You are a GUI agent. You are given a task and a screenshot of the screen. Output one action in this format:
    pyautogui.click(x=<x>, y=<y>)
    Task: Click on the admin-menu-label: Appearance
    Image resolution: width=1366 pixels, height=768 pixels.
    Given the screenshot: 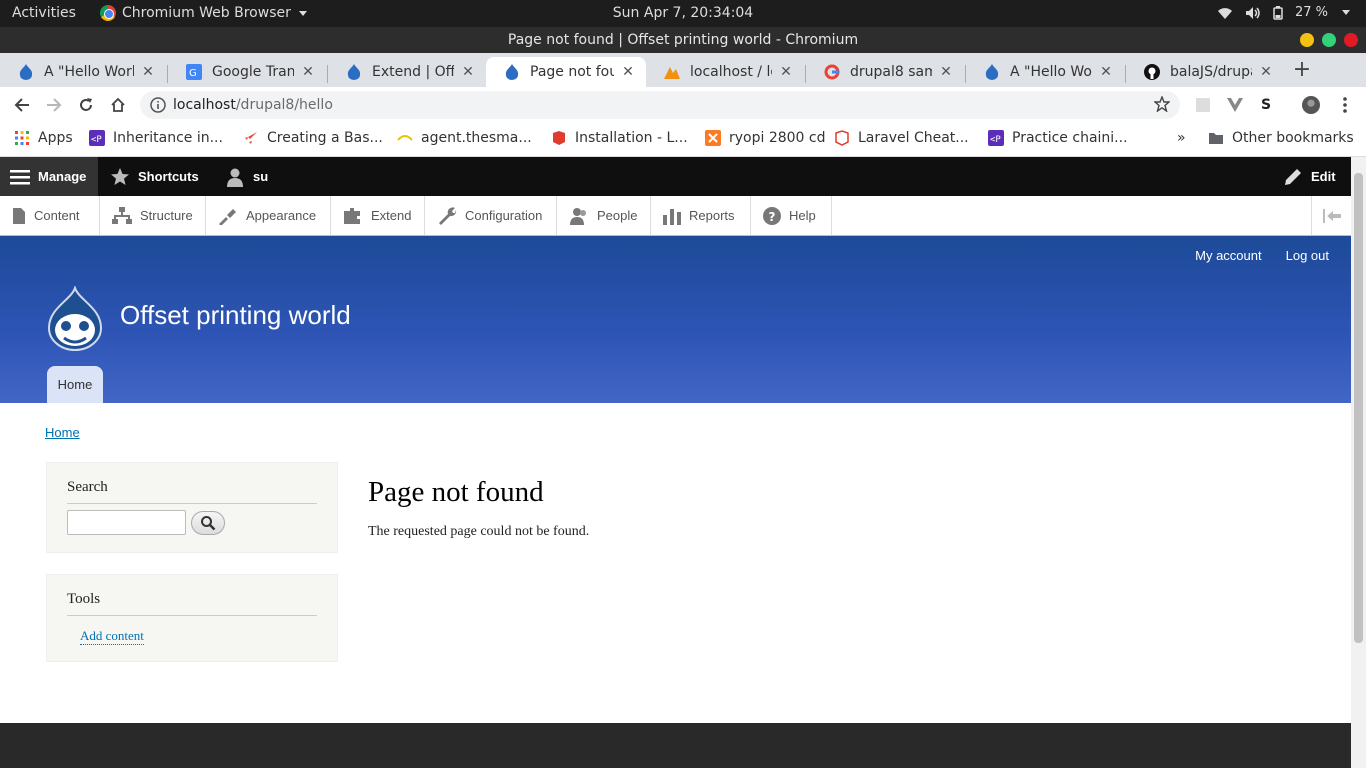 What is the action you would take?
    pyautogui.click(x=281, y=215)
    